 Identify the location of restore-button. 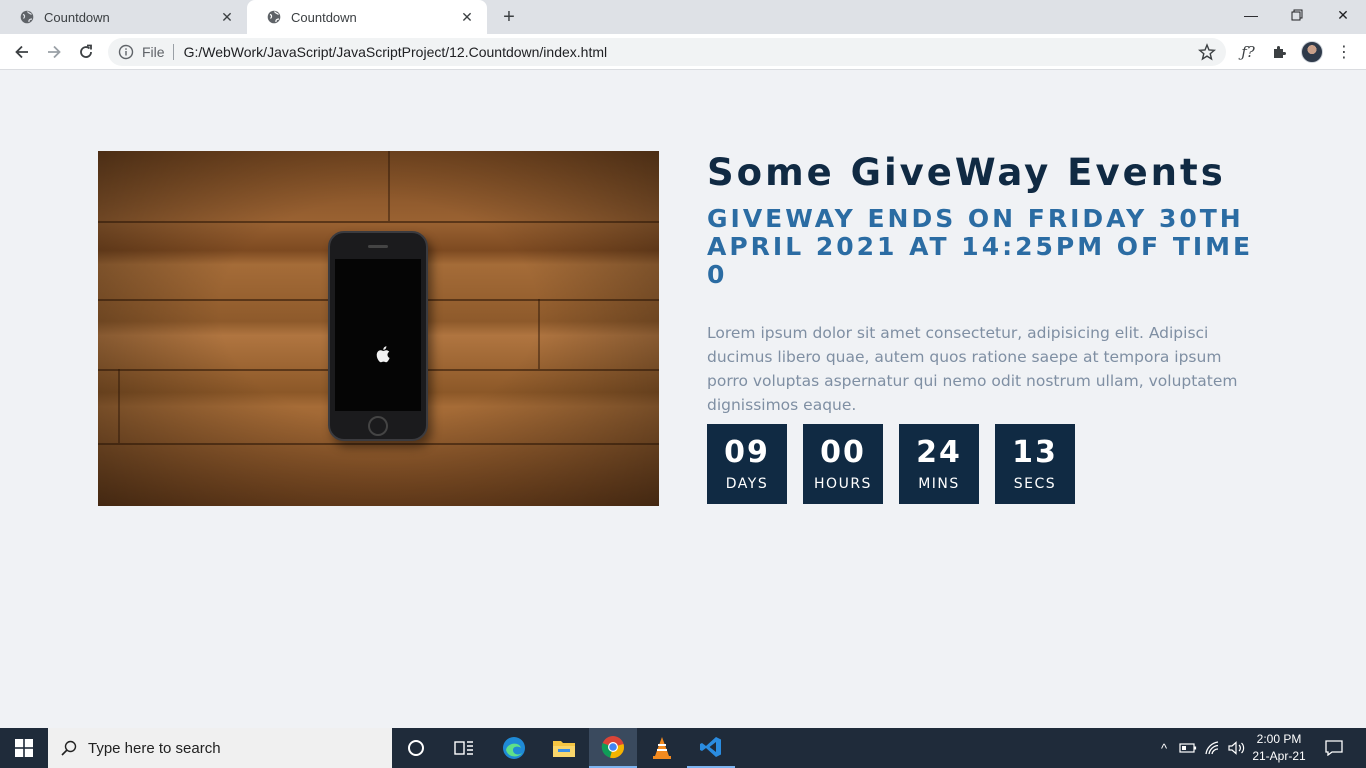
(1297, 15).